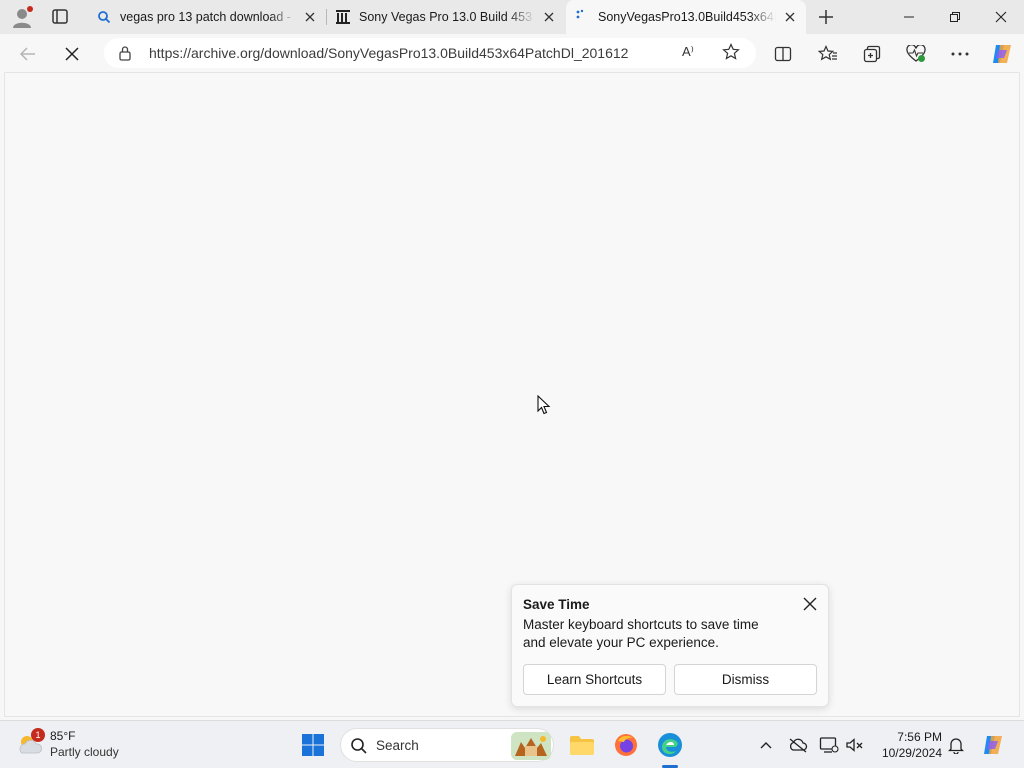 This screenshot has width=1024, height=768. Describe the element at coordinates (531, 746) in the screenshot. I see `search-highlight-icon` at that location.